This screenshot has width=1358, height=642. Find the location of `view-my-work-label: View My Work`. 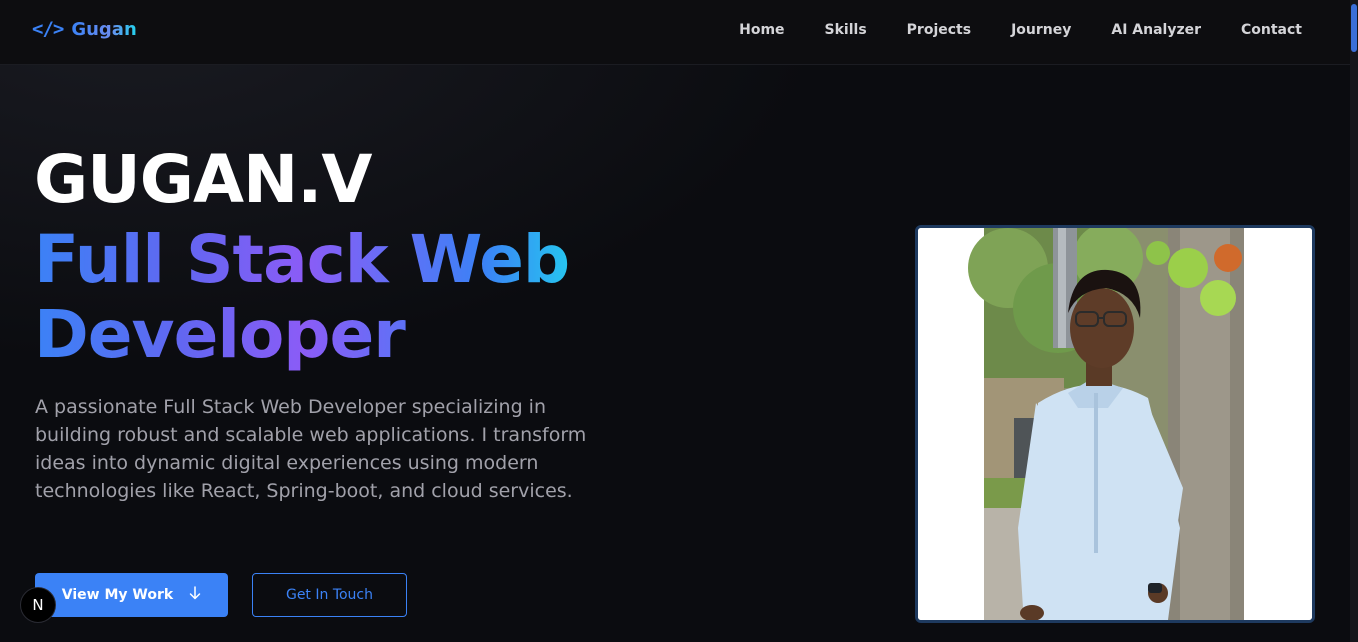

view-my-work-label: View My Work is located at coordinates (117, 595).